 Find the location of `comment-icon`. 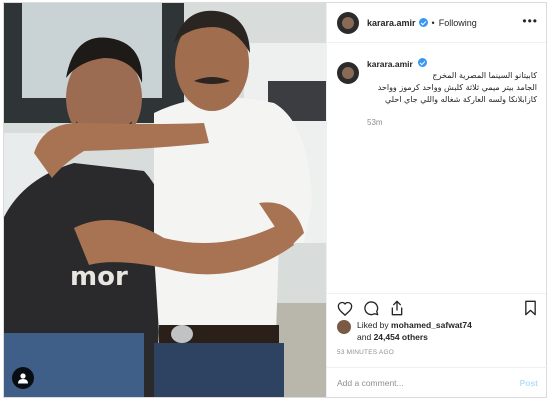

comment-icon is located at coordinates (371, 308).